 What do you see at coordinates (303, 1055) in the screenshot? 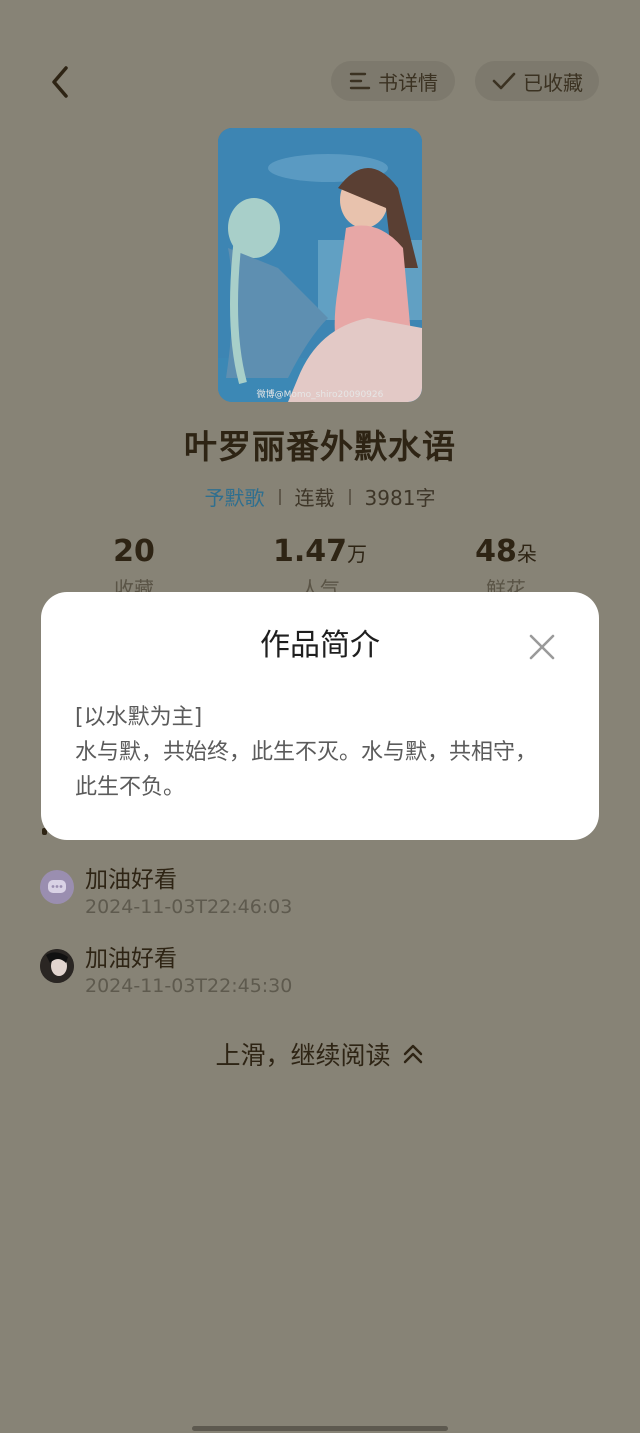
I see `continue-reading-label: 上滑，继续阅读` at bounding box center [303, 1055].